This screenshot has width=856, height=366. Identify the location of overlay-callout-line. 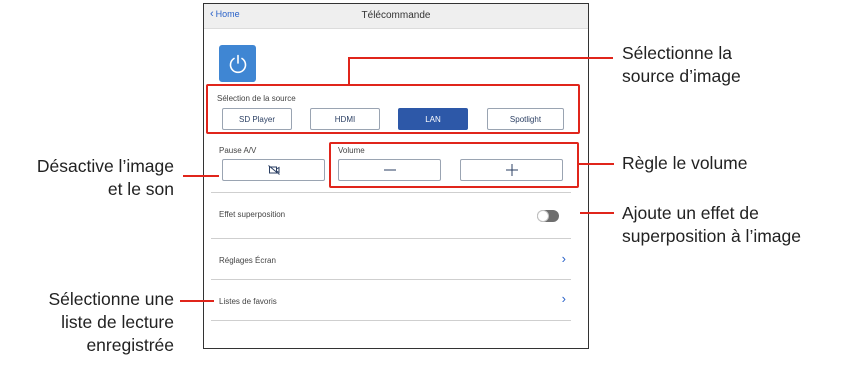
(597, 213).